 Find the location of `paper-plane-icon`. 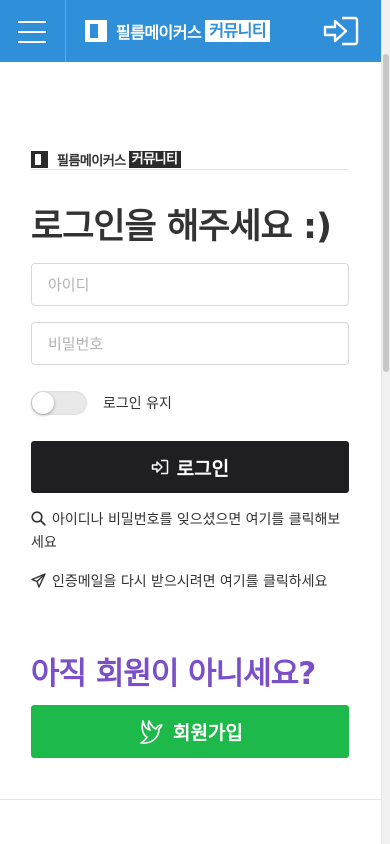

paper-plane-icon is located at coordinates (38, 580).